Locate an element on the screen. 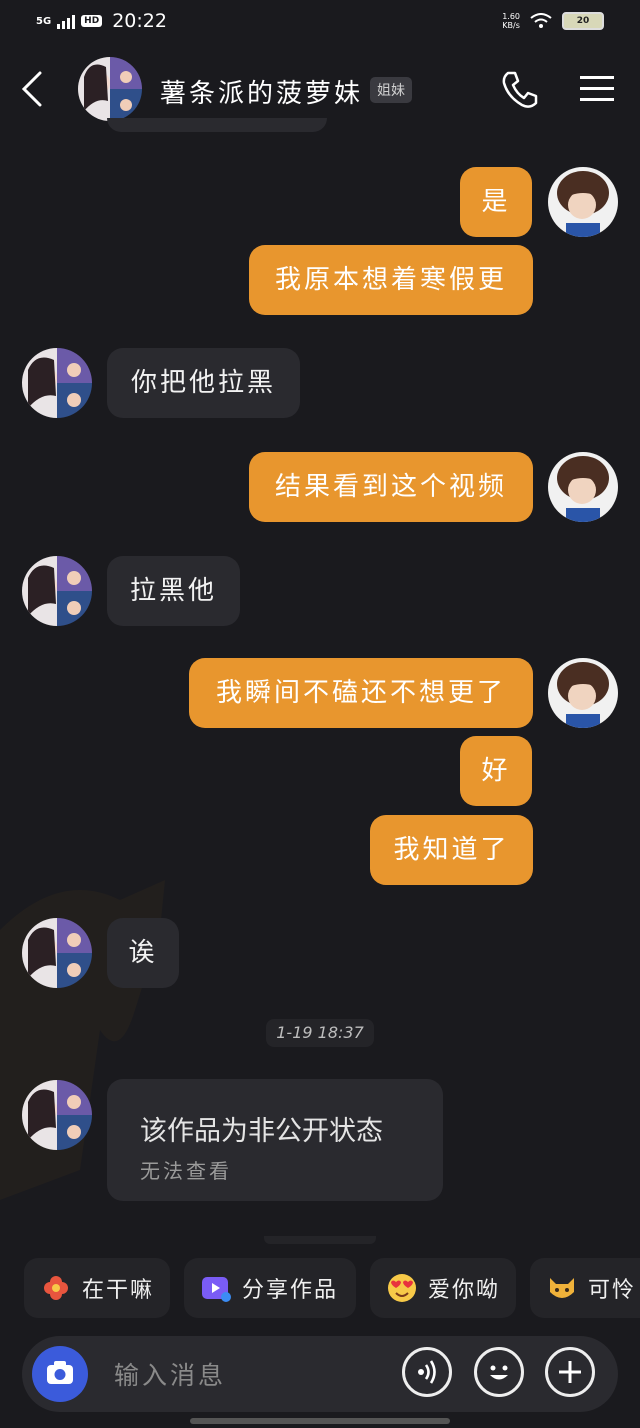  quick-reply-chip: 分享作品 is located at coordinates (270, 1288).